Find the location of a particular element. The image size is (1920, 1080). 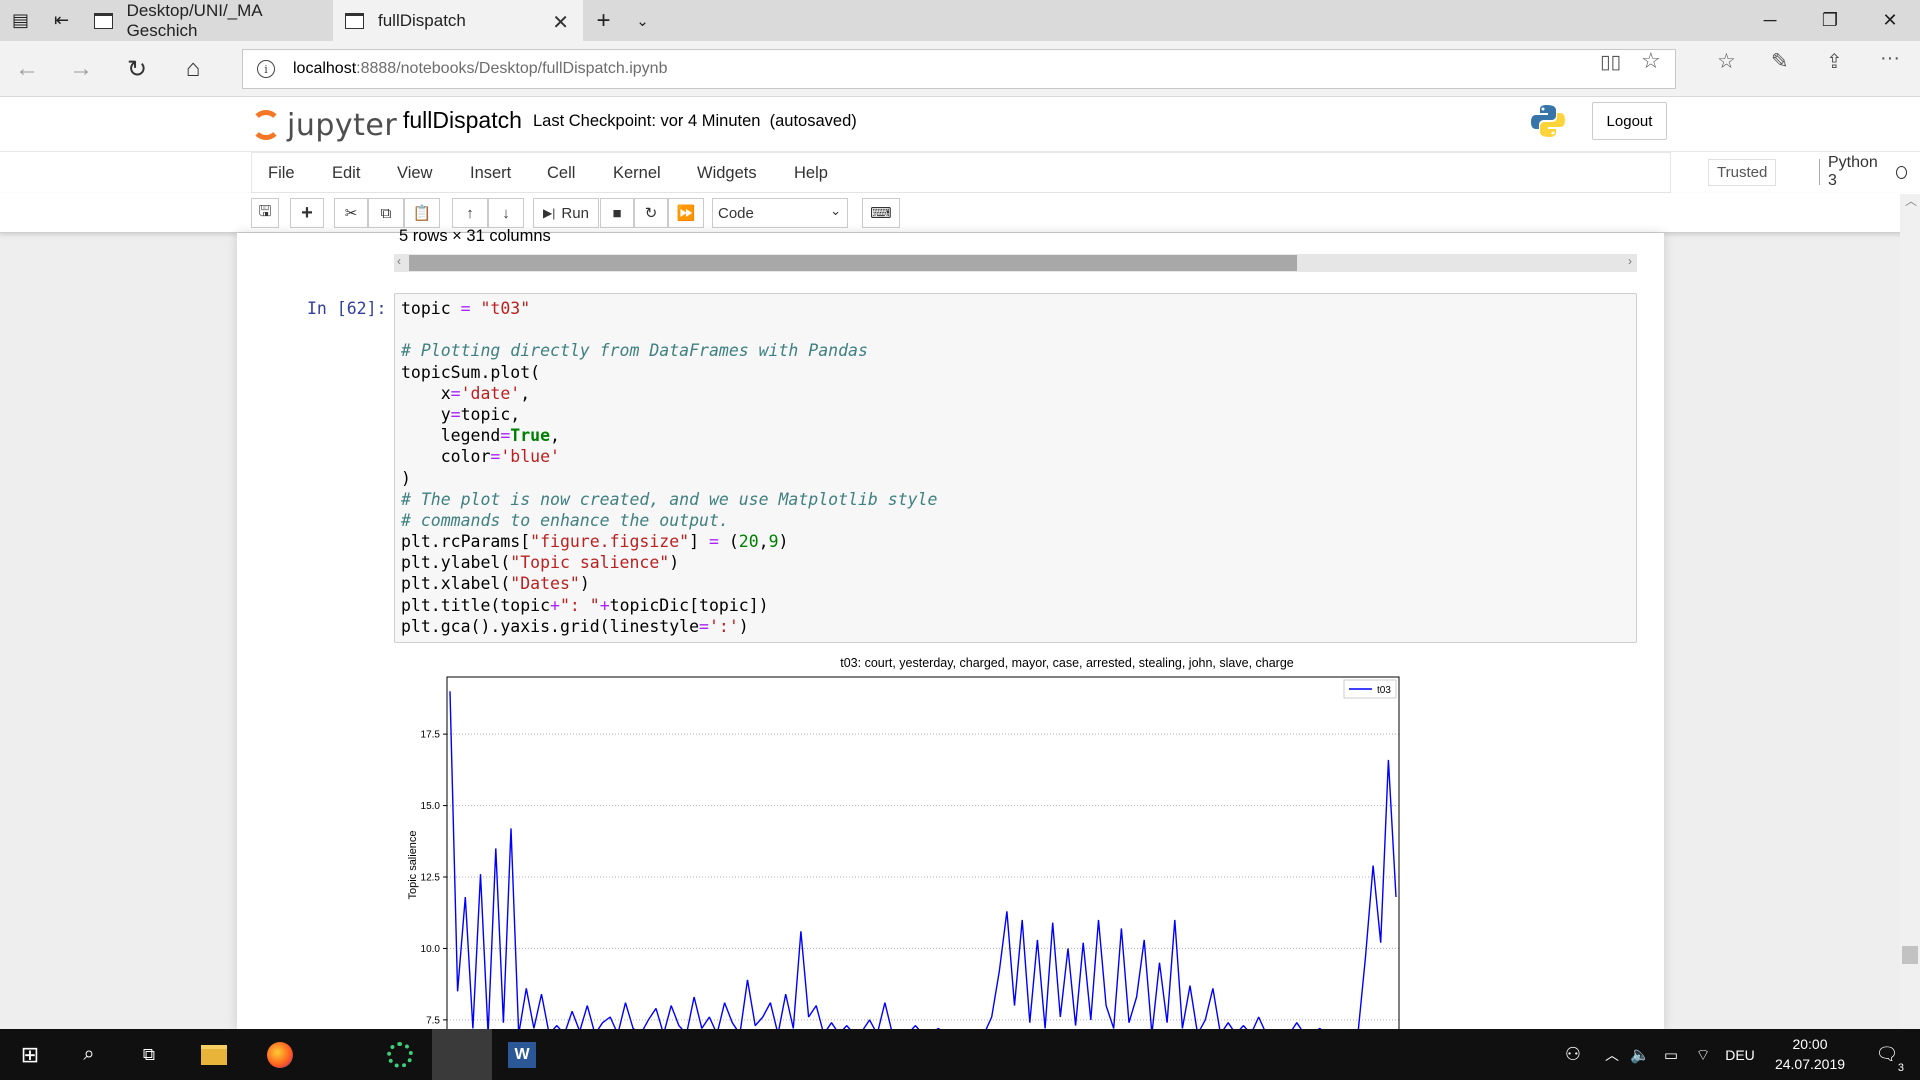

copy-icon: ⧉ is located at coordinates (386, 213).